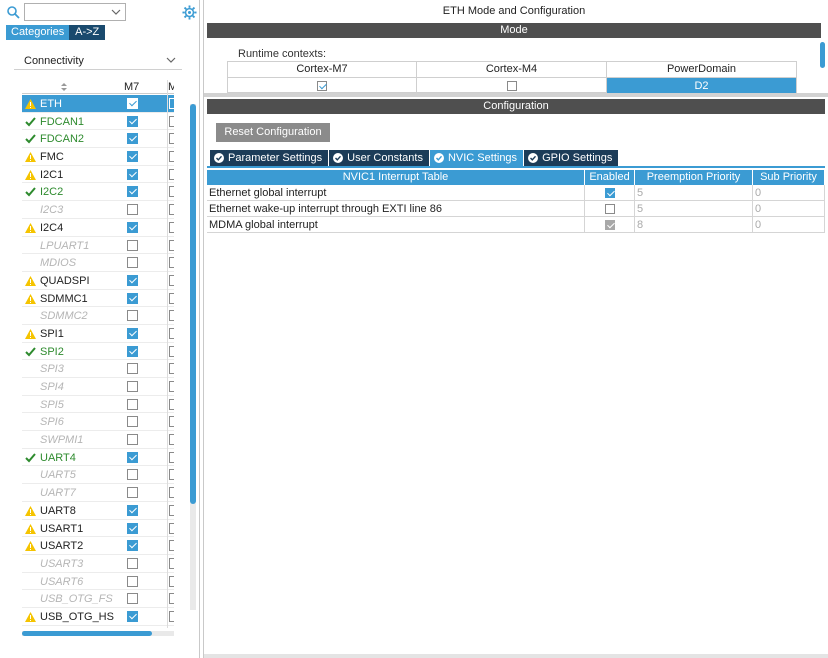  I want to click on ip-row-usart3: USART3, so click(98, 563).